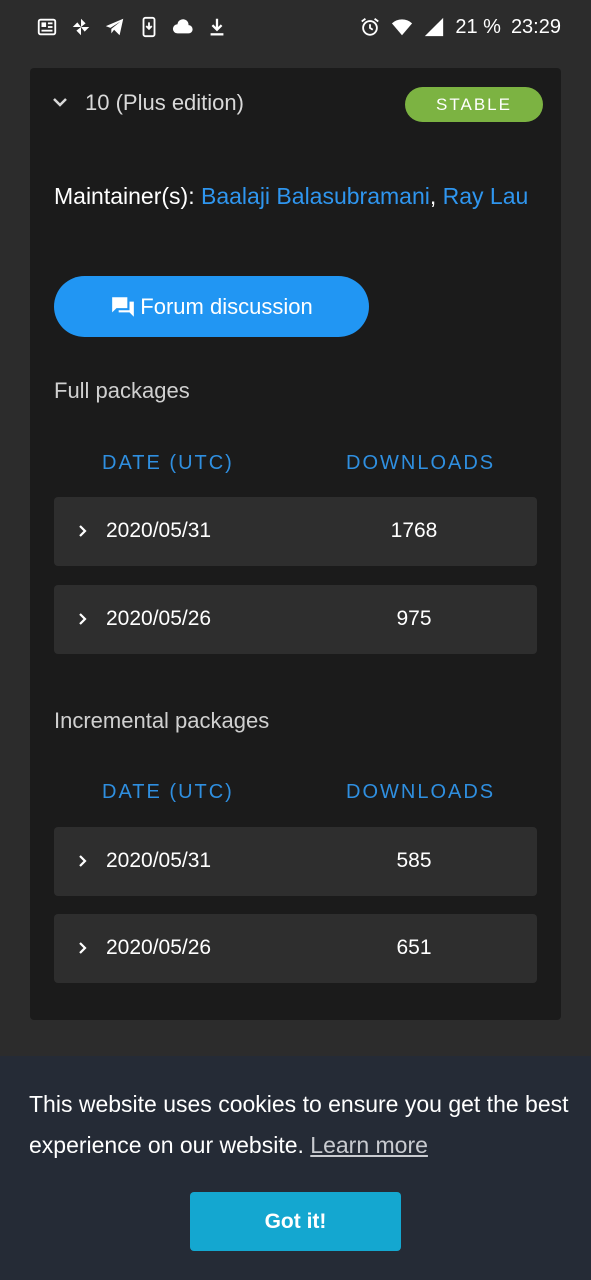 The width and height of the screenshot is (591, 1280). Describe the element at coordinates (295, 104) in the screenshot. I see `release-header: 10 (Plus edition) STABLE` at that location.